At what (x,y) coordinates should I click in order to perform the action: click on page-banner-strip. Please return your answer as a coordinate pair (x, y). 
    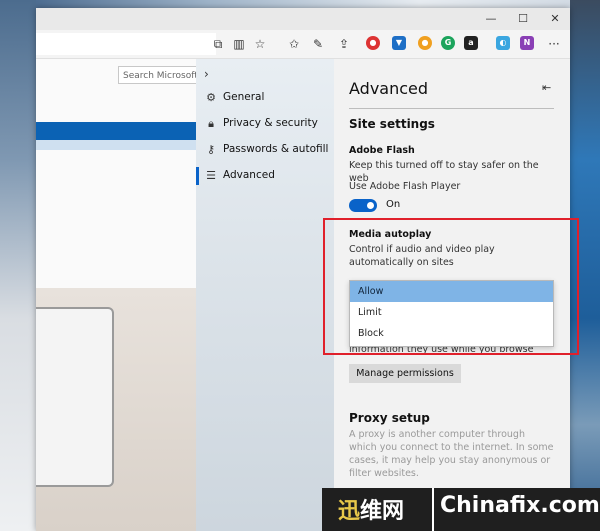
    Looking at the image, I should click on (116, 145).